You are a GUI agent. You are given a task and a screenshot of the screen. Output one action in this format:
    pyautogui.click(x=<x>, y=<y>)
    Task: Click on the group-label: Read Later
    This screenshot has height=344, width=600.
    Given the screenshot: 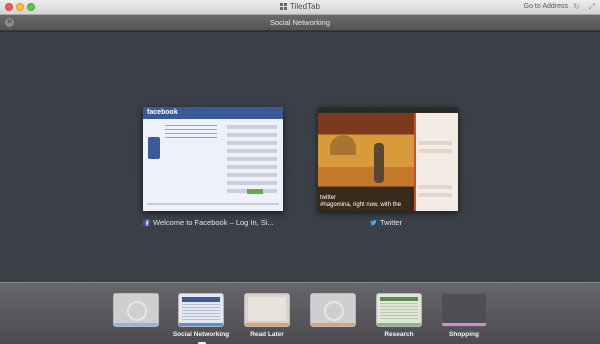 What is the action you would take?
    pyautogui.click(x=267, y=334)
    